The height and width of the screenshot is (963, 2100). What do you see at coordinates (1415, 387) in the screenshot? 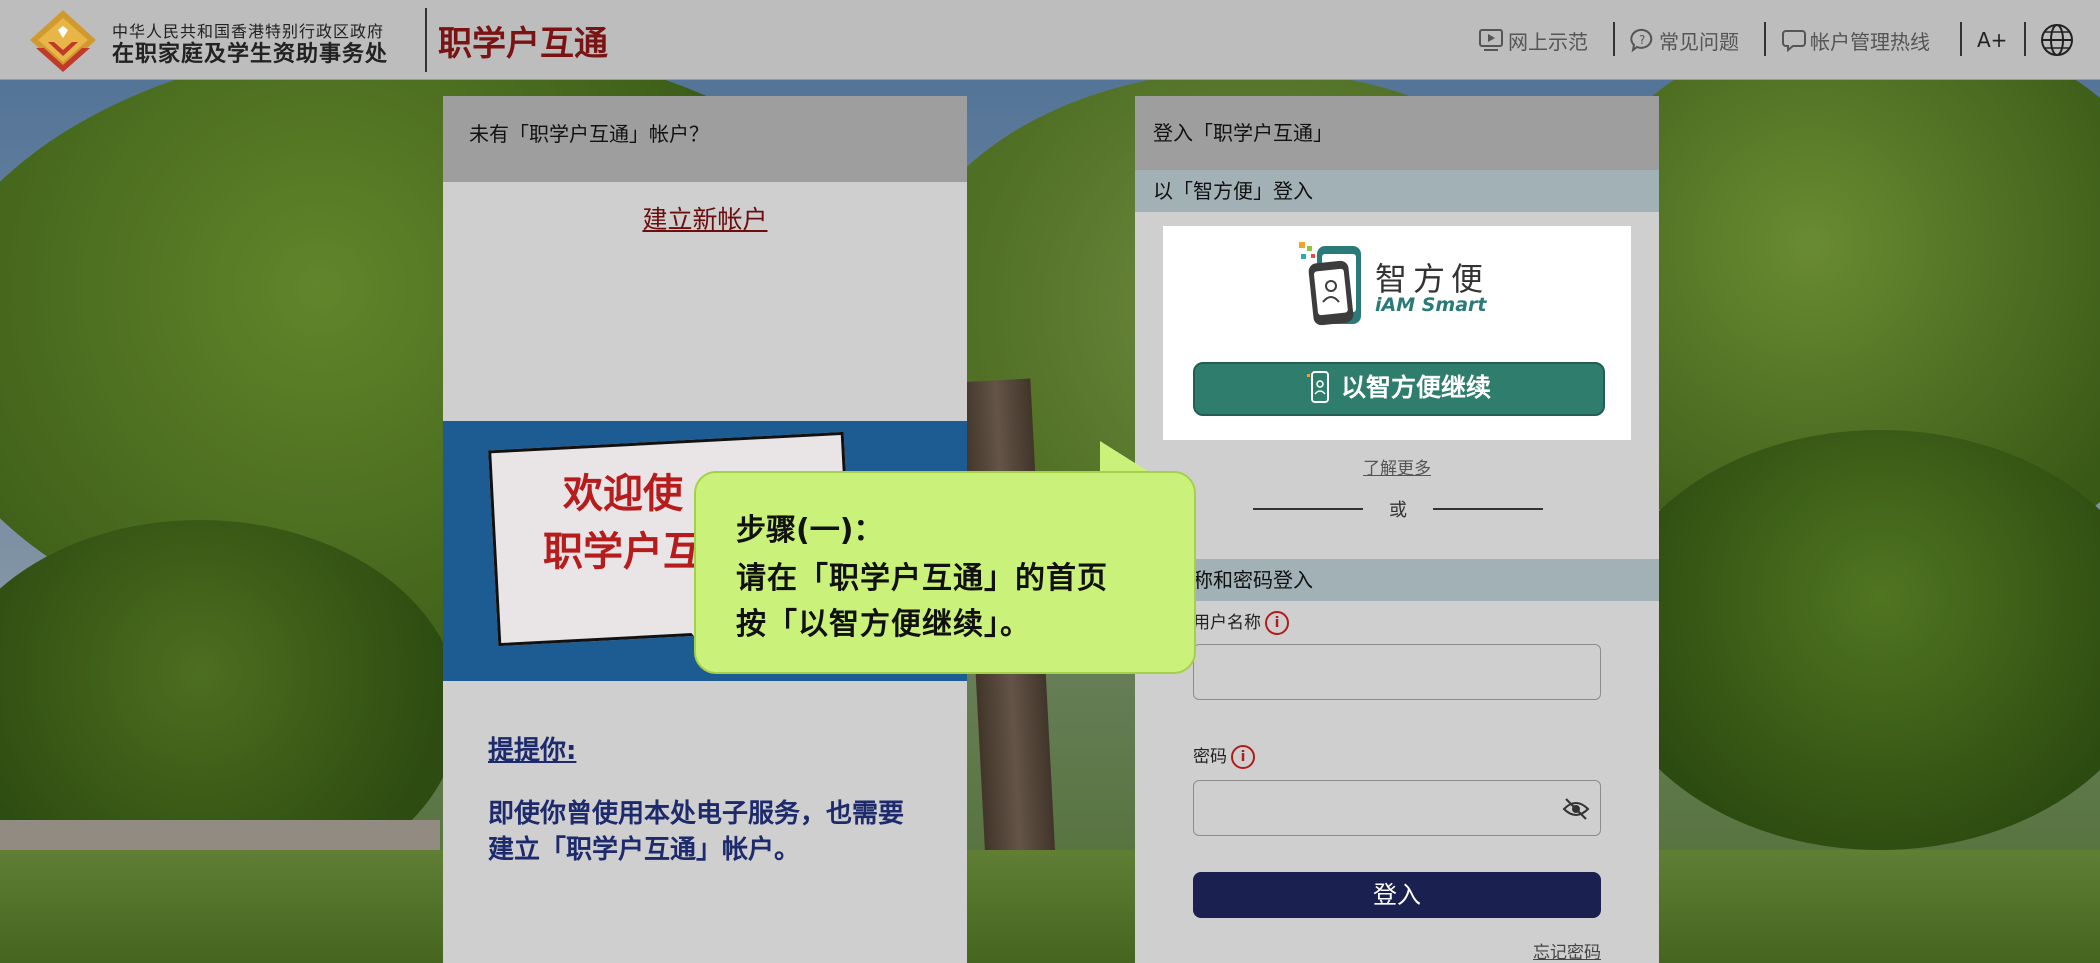
I see `continue-with-iamsmart-label: 以智方便继续` at bounding box center [1415, 387].